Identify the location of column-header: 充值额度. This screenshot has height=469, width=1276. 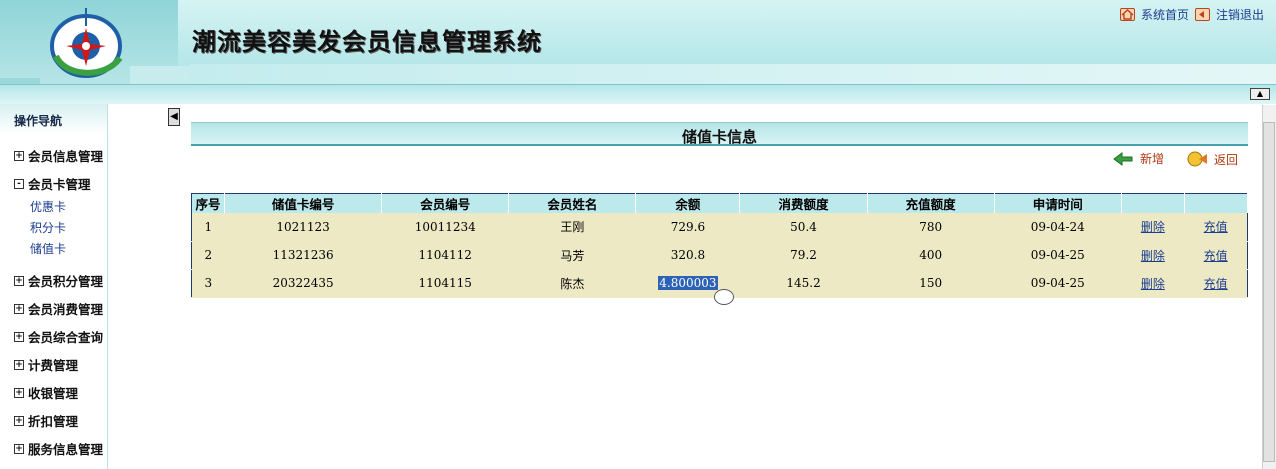
(931, 203).